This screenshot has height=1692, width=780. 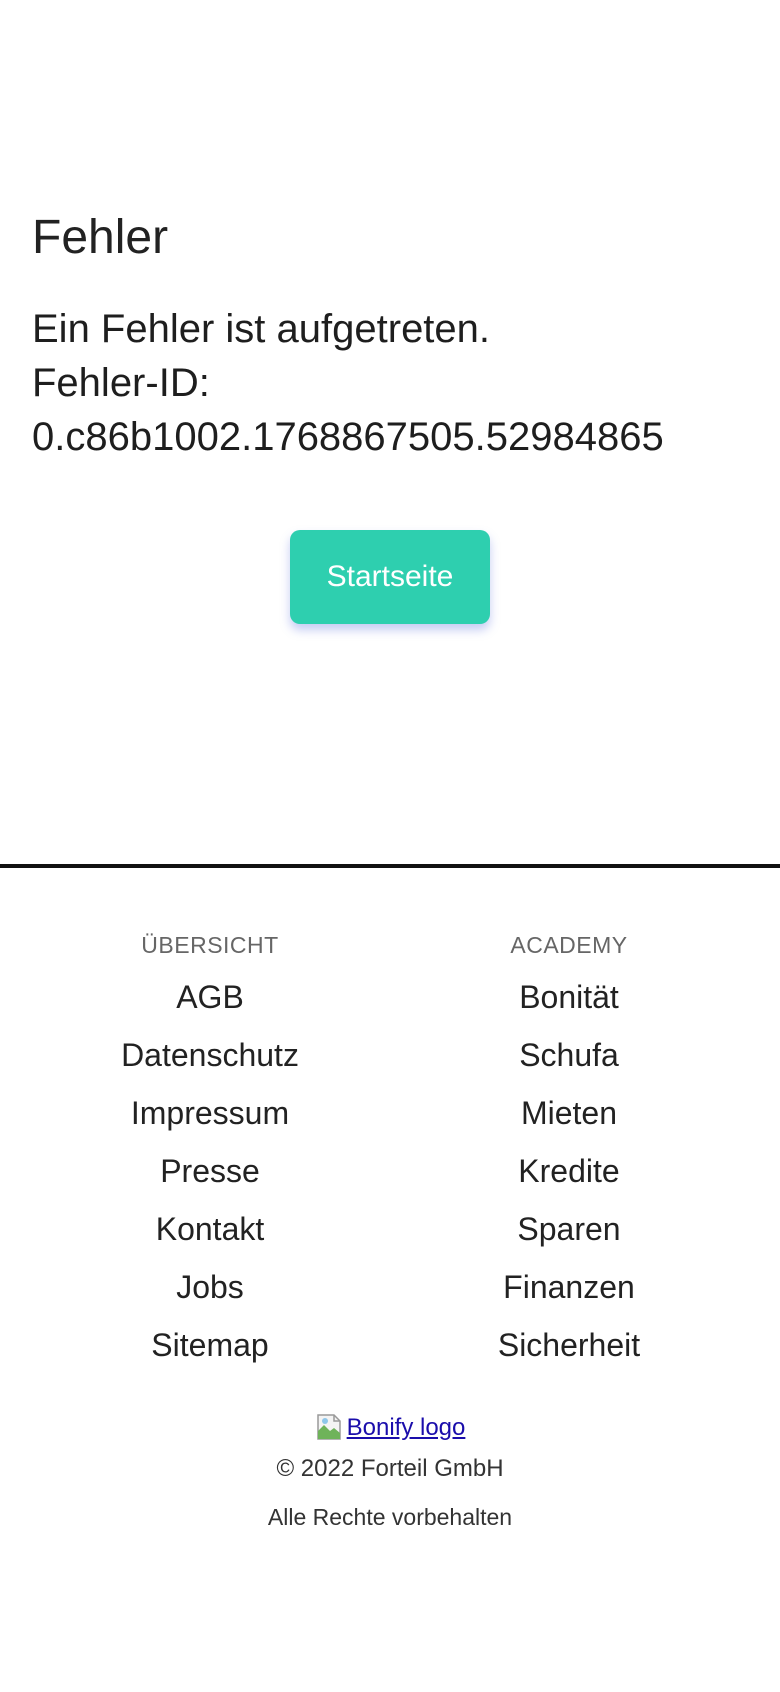 What do you see at coordinates (390, 1468) in the screenshot?
I see `copyright-text: © 2022 Forteil GmbH` at bounding box center [390, 1468].